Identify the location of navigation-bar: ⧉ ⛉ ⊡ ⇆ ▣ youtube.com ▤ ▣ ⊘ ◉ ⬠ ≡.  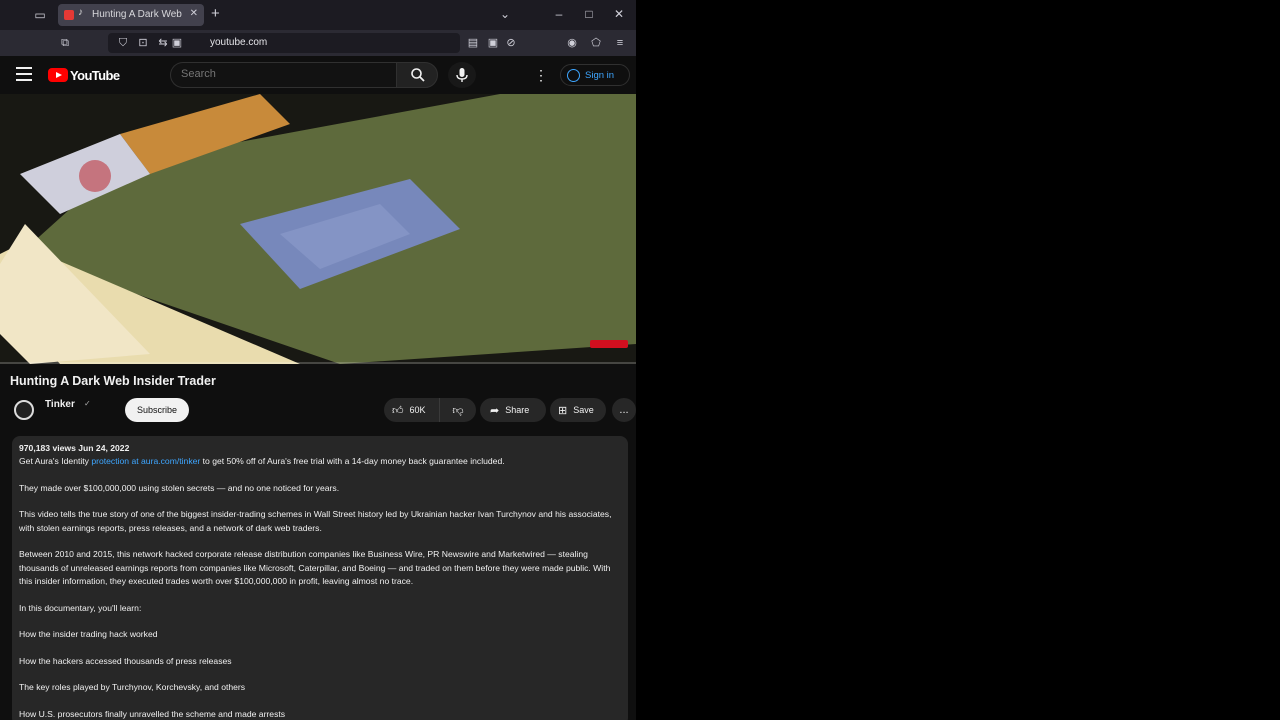
(318, 43).